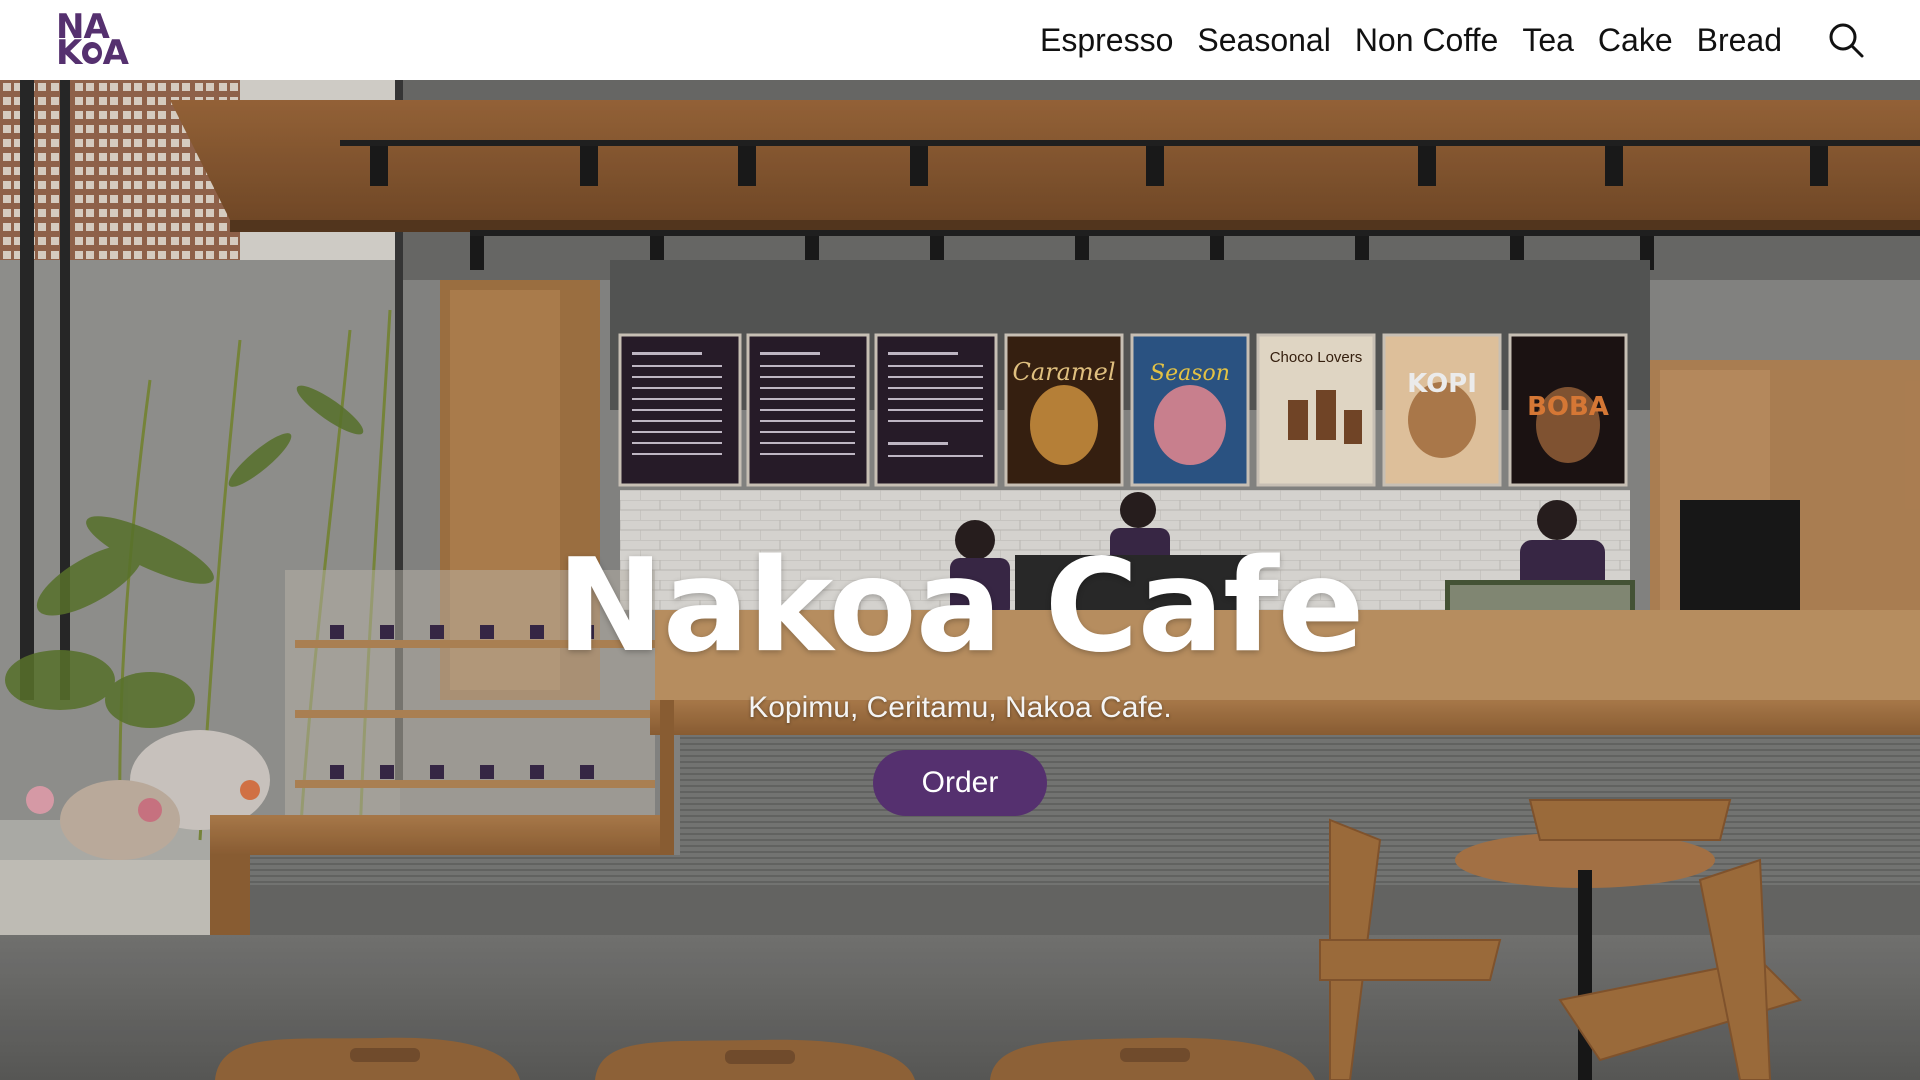  I want to click on search-icon, so click(1846, 40).